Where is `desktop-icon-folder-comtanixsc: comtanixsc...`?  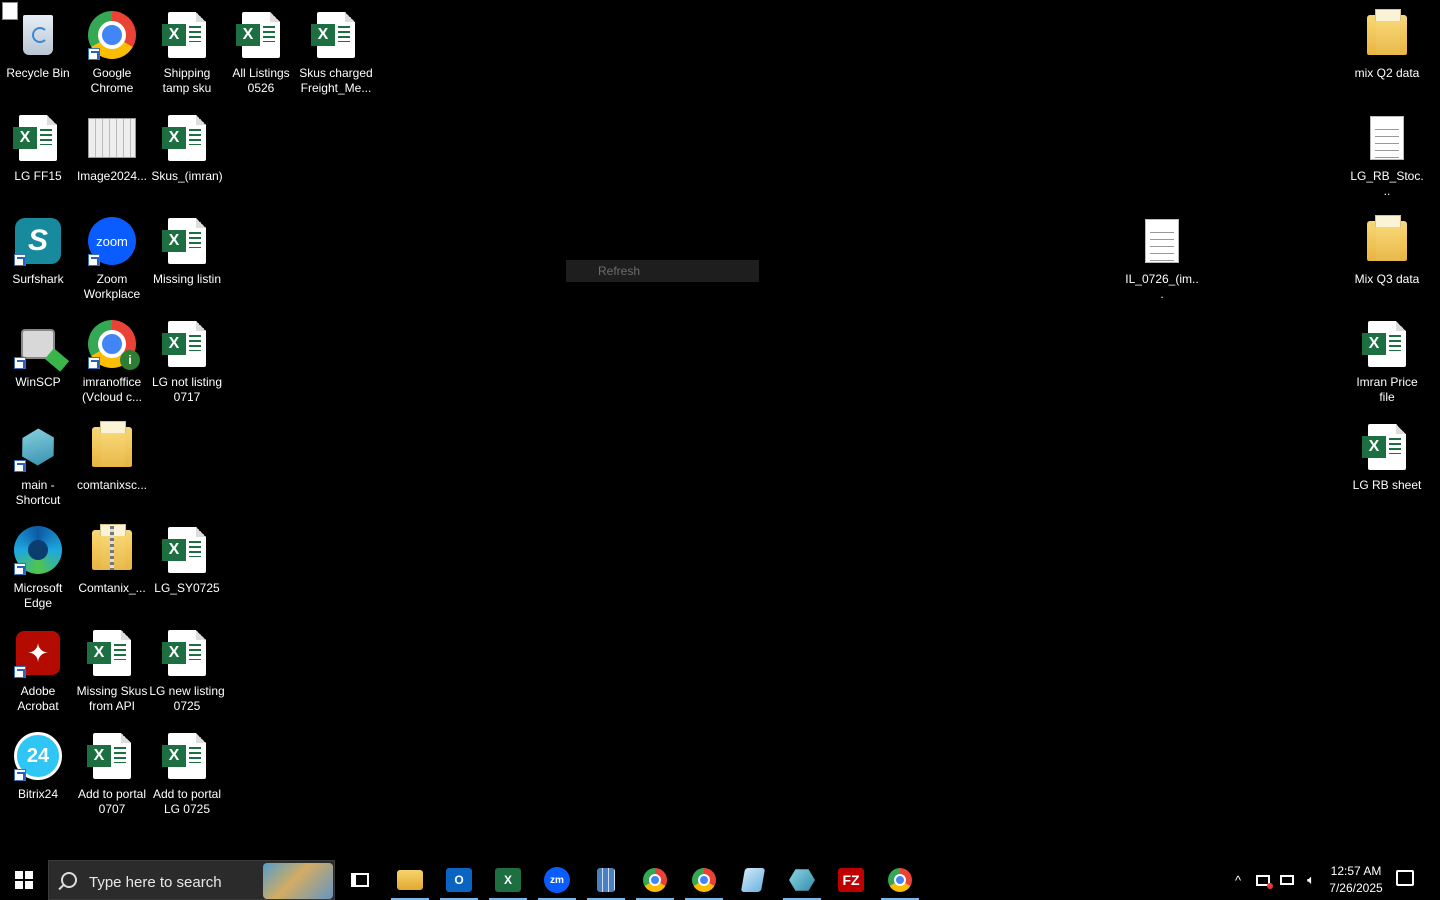 desktop-icon-folder-comtanixsc: comtanixsc... is located at coordinates (112, 457).